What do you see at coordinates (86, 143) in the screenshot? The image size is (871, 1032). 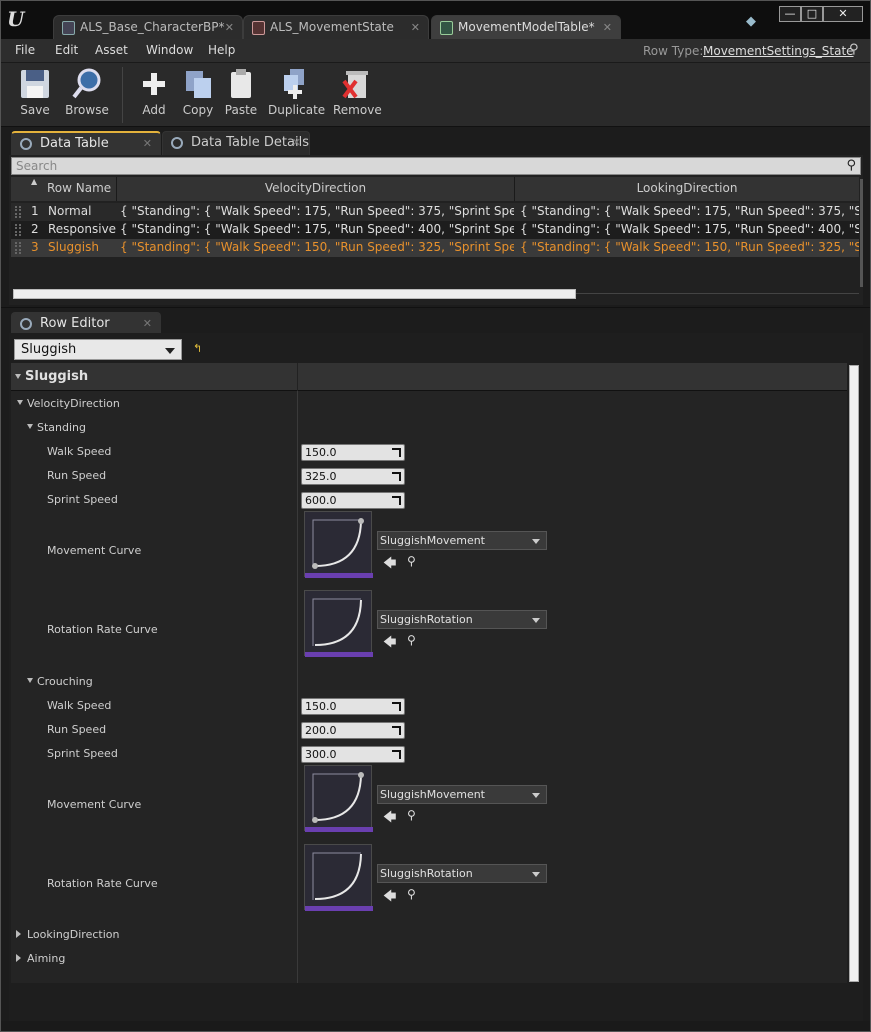 I see `tab-data-table: Data Table ✕` at bounding box center [86, 143].